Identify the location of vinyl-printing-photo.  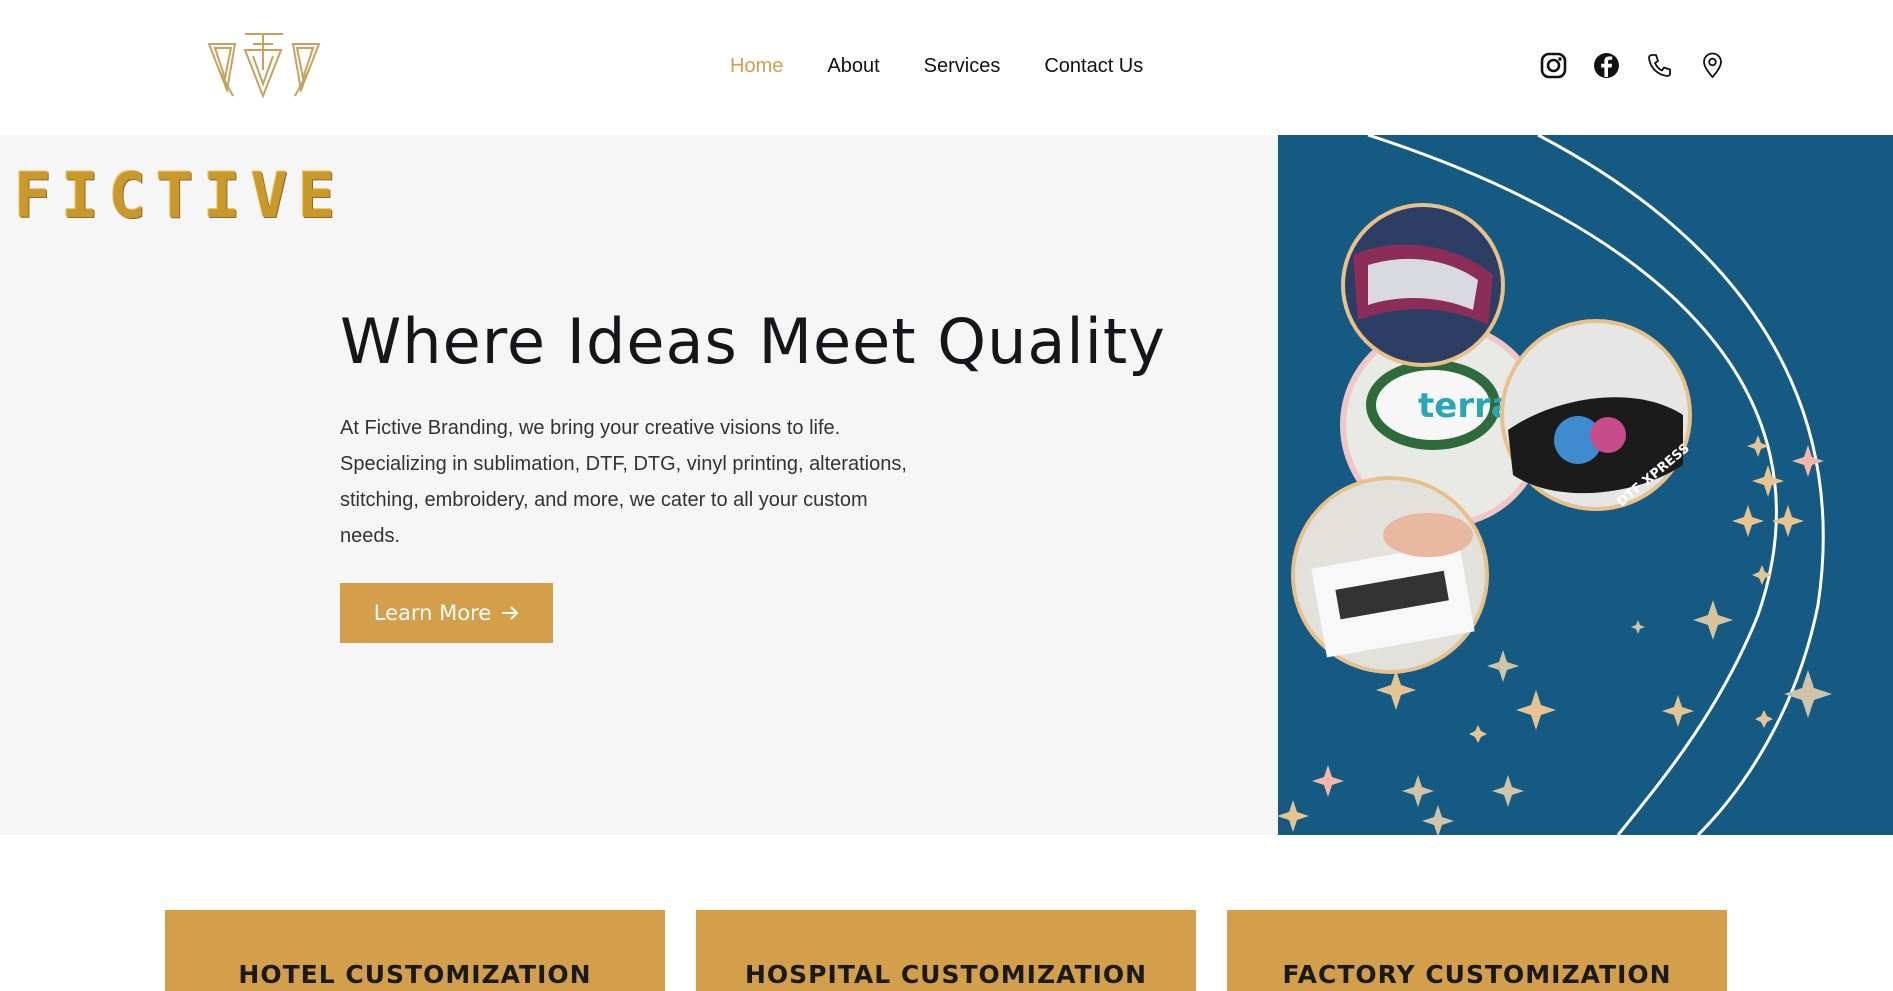
(1390, 575).